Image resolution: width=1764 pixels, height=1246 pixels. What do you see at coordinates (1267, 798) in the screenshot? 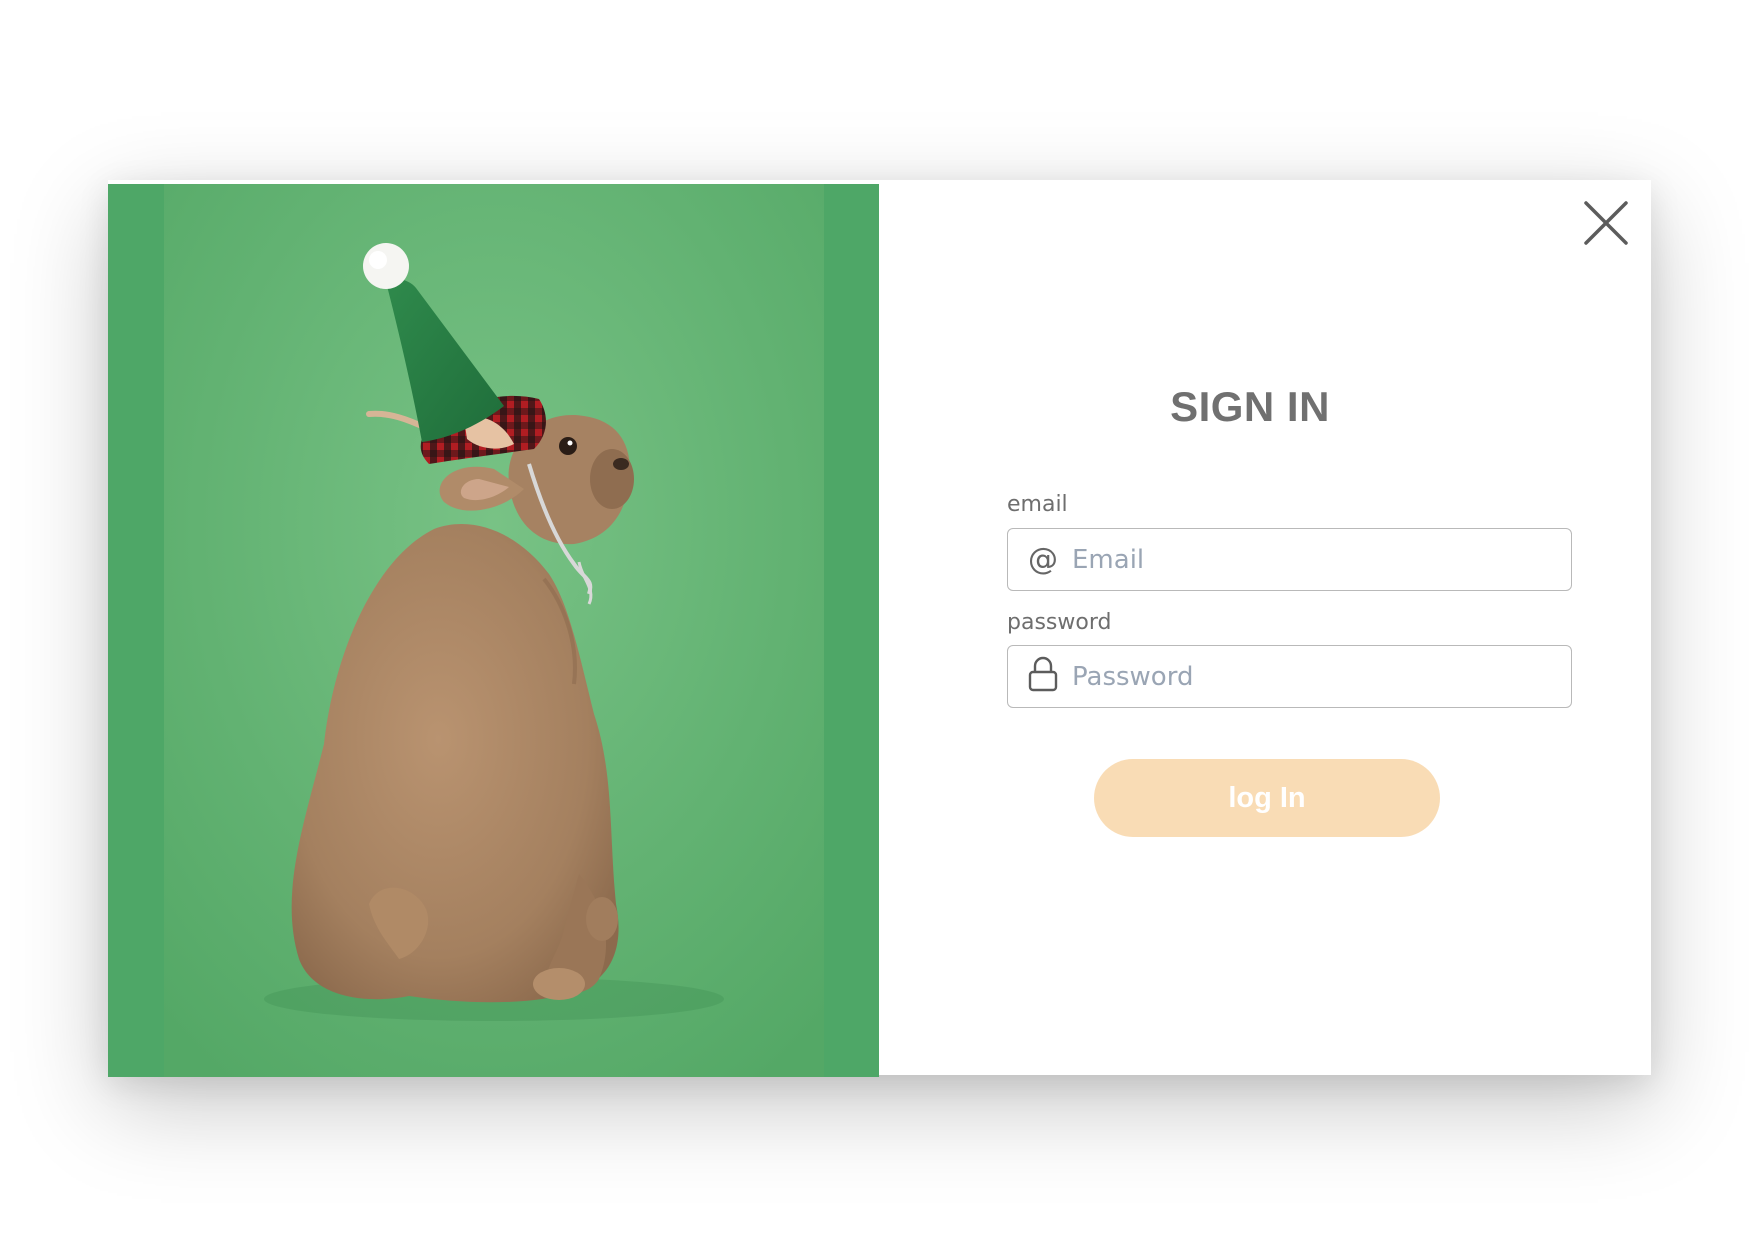
I see `log-in-button: log In` at bounding box center [1267, 798].